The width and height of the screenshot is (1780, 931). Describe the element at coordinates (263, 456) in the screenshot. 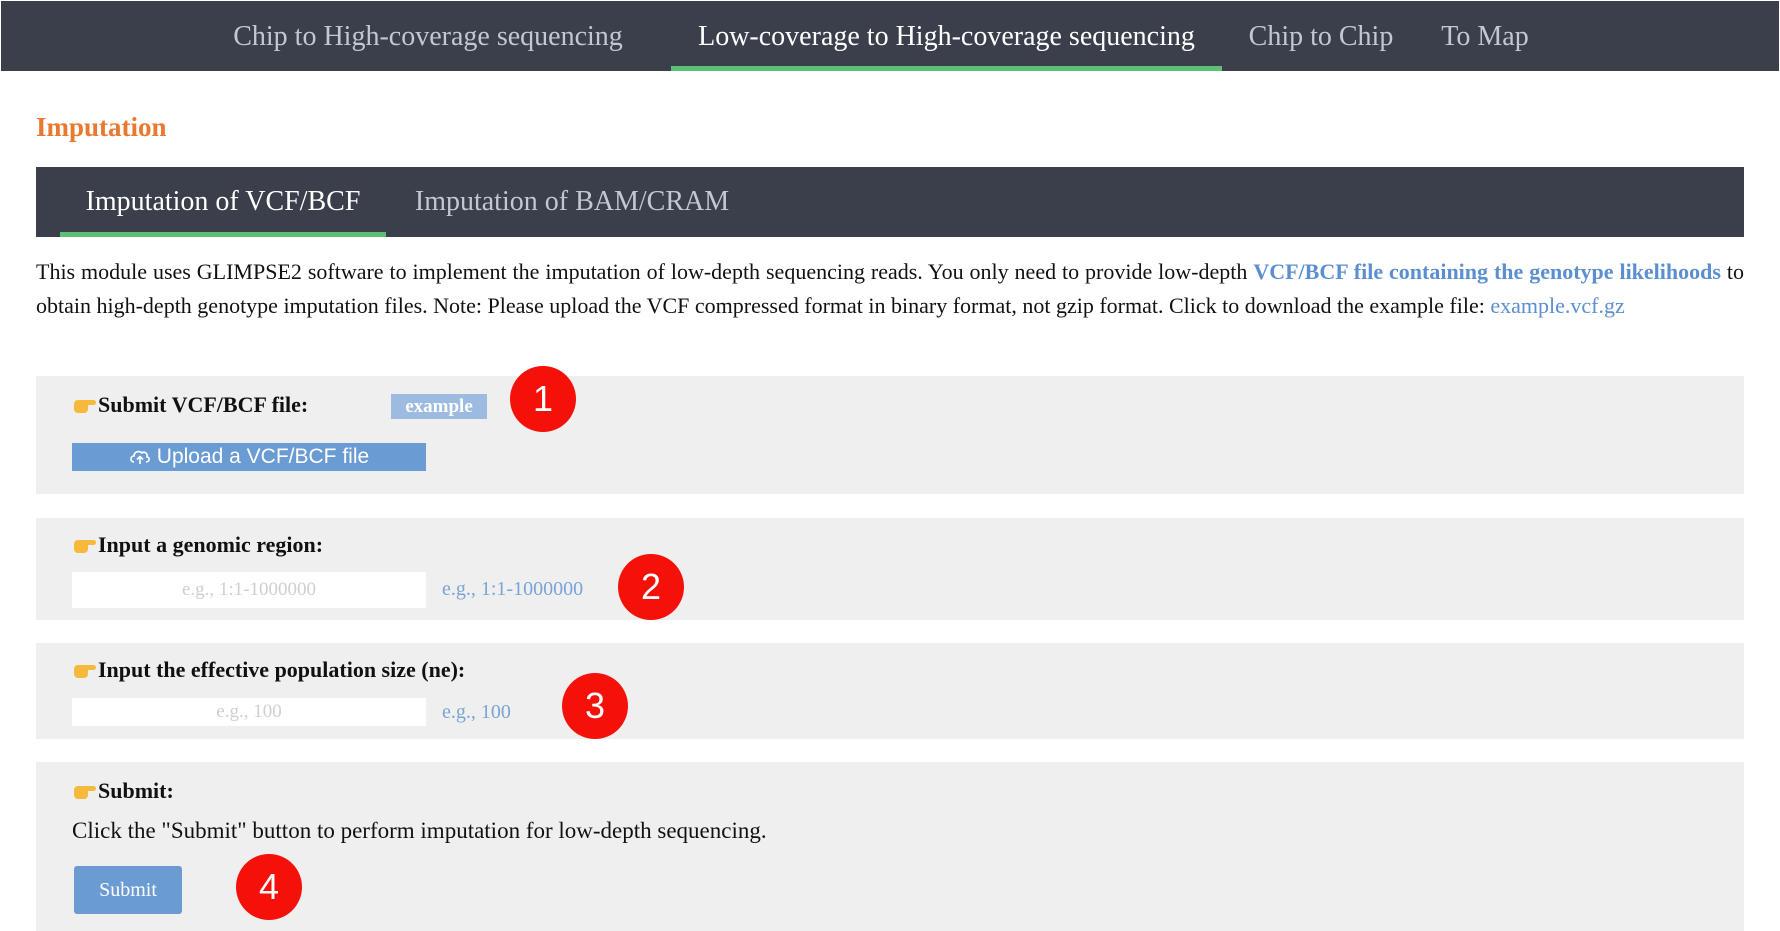

I see `upload-button-label: Upload a VCF/BCF file` at that location.